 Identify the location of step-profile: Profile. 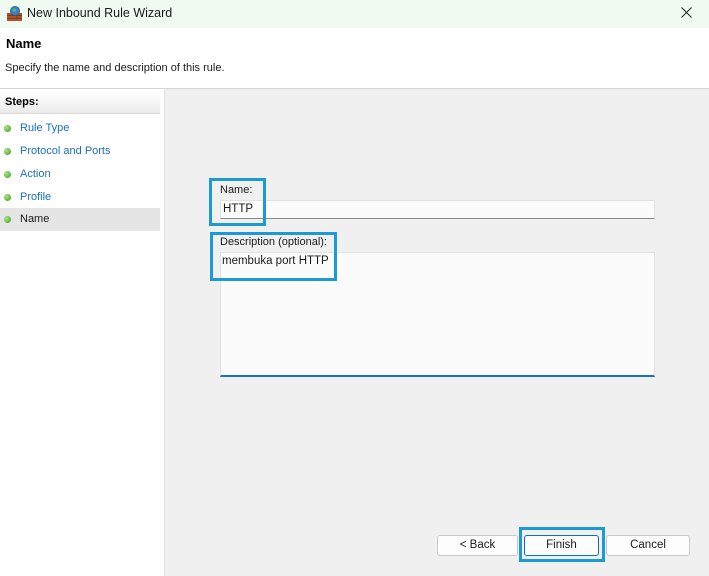
(80, 197).